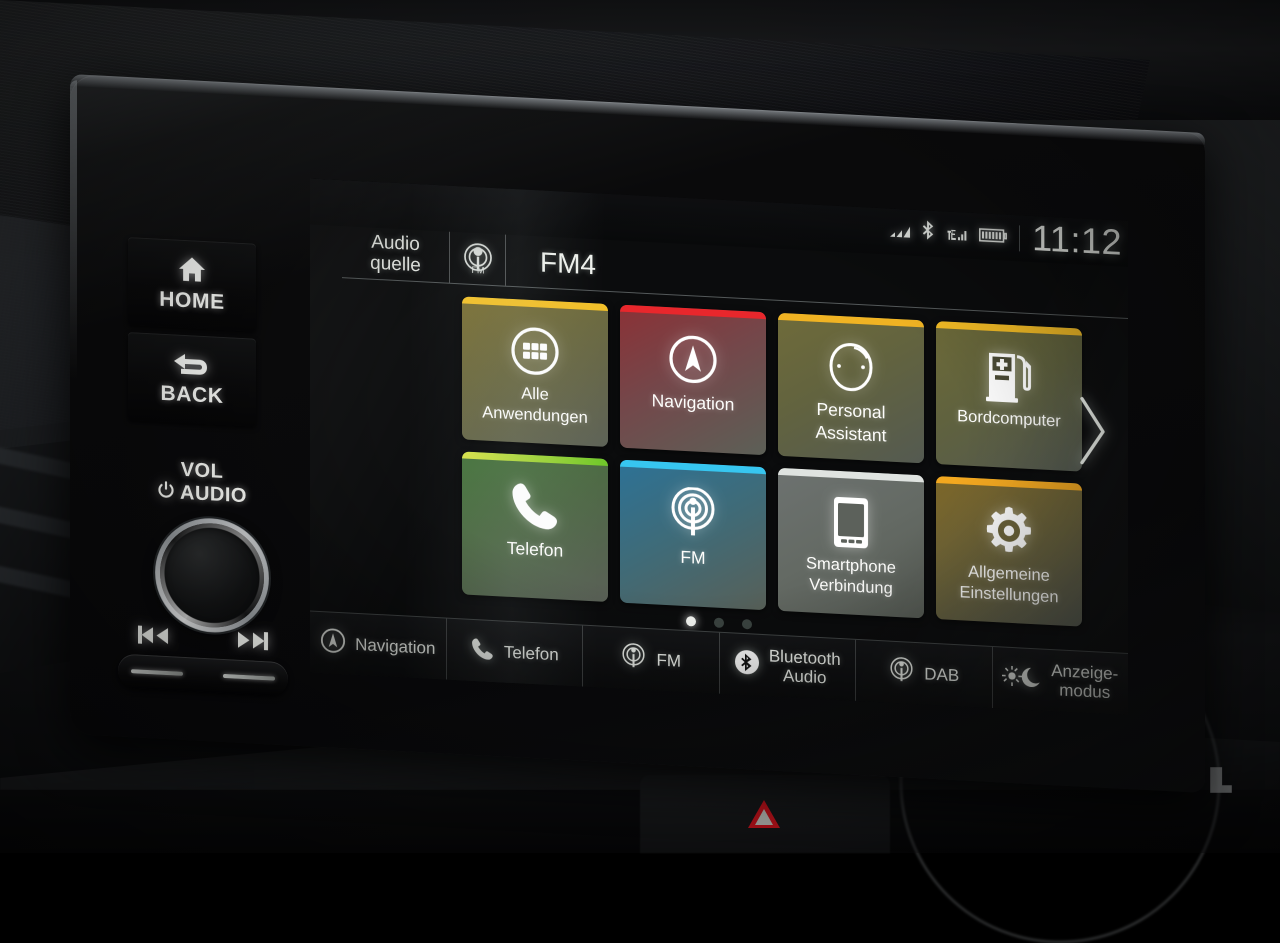  I want to click on tile-personal-assistant: Personal Assistant, so click(851, 388).